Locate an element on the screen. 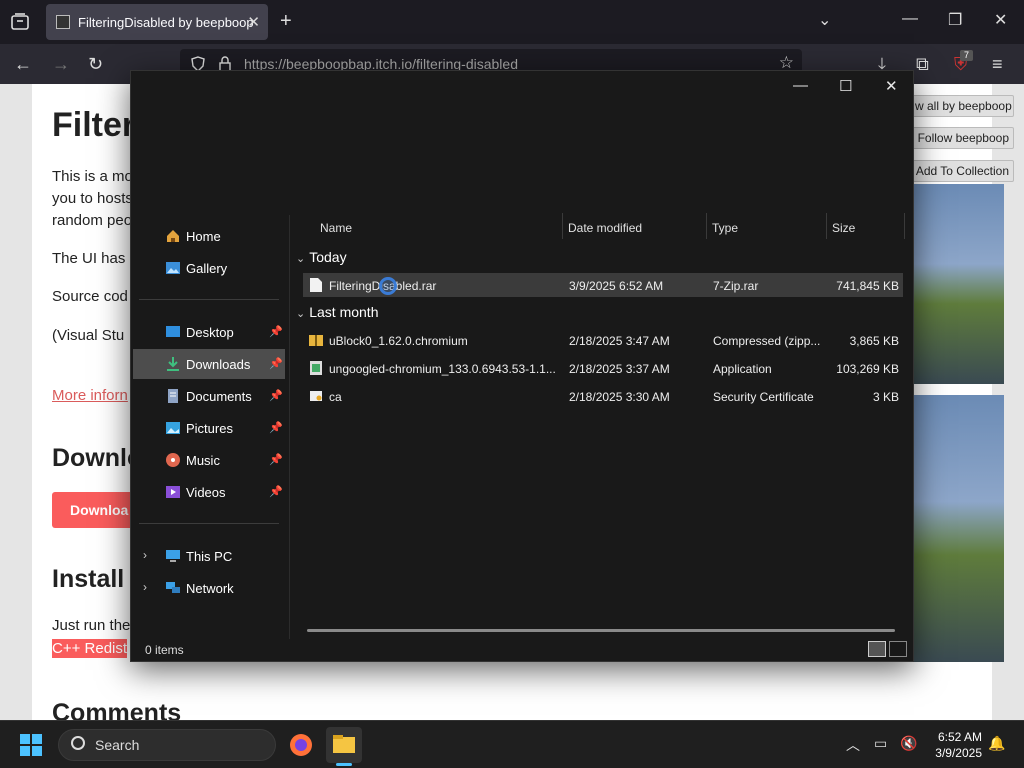 The height and width of the screenshot is (768, 1024). list-tabs-icon: ⌄ is located at coordinates (824, 20).